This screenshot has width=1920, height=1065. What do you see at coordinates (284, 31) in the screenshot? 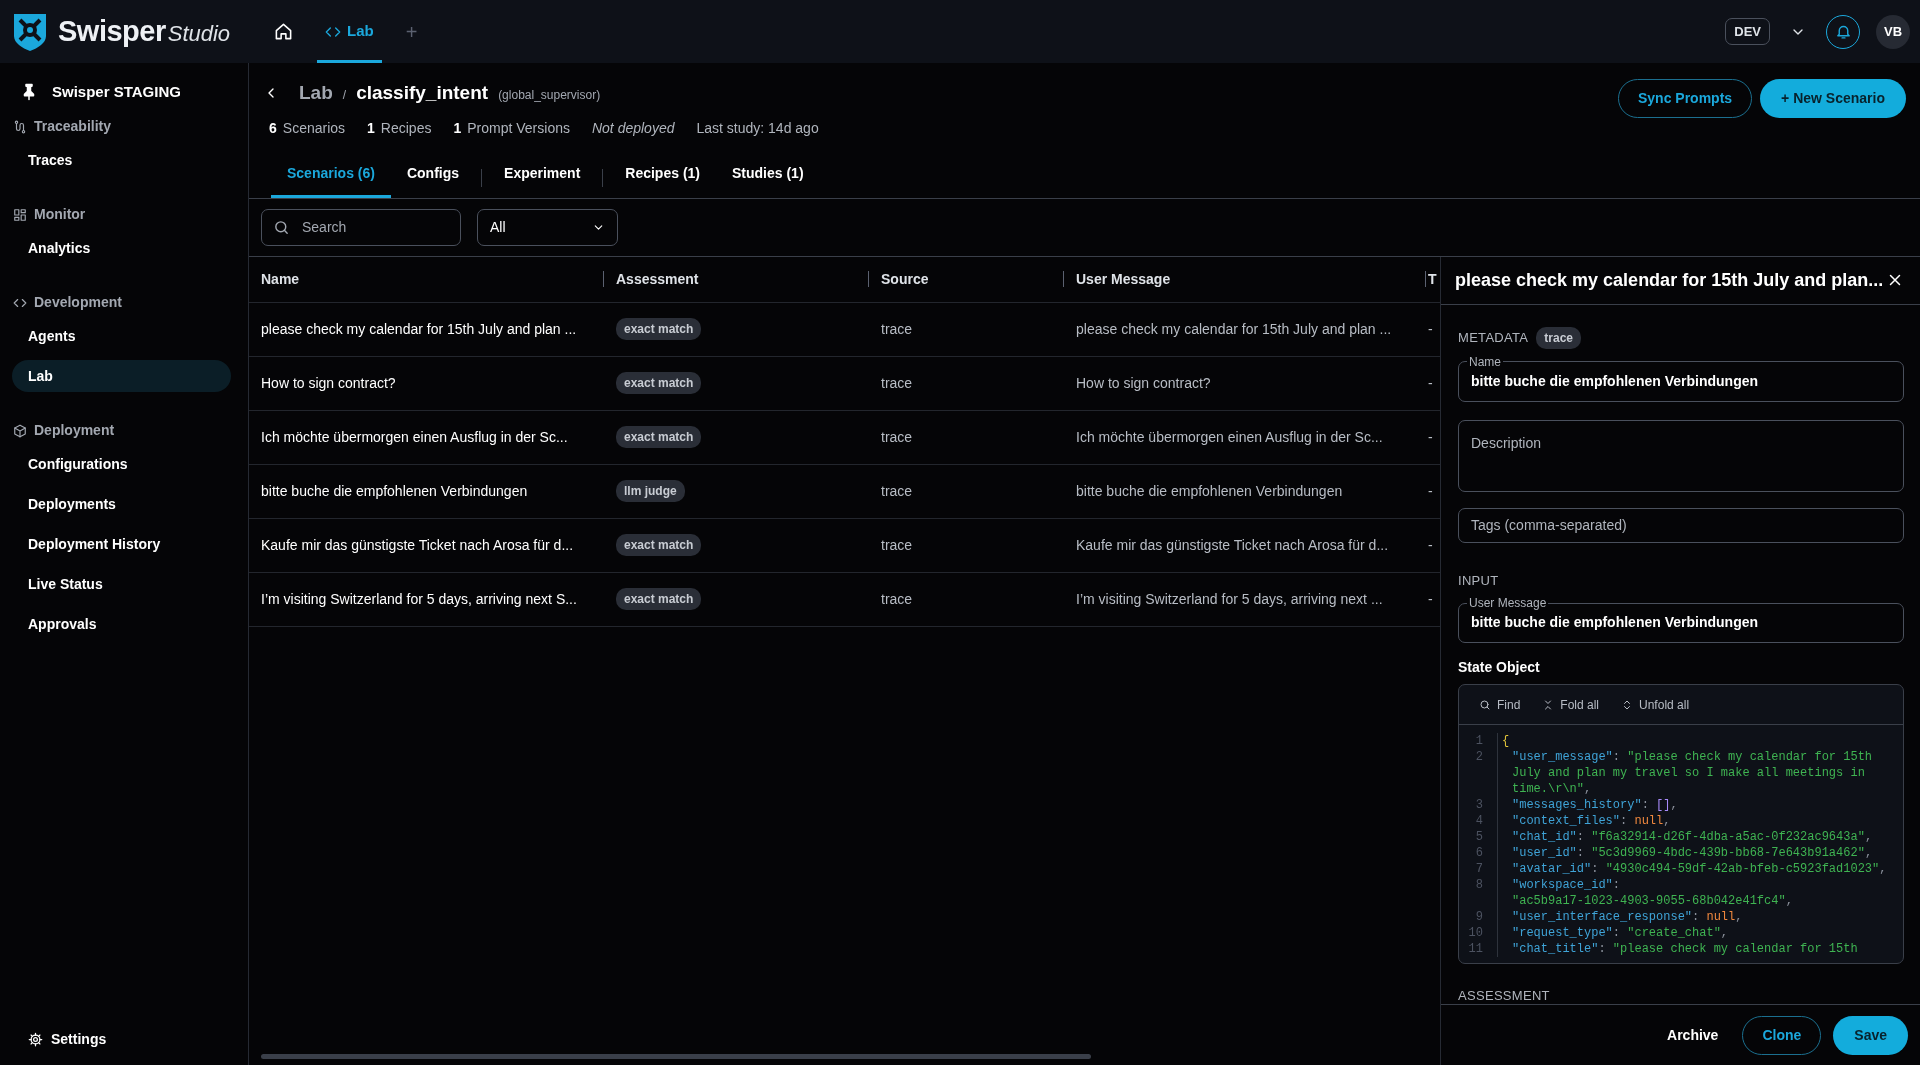
I see `home-icon` at bounding box center [284, 31].